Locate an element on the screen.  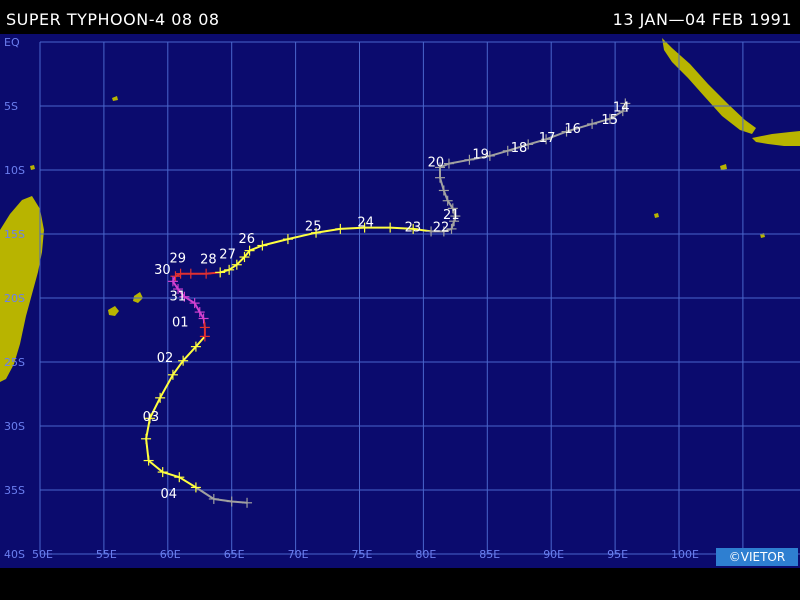
day-label-15: 15 is located at coordinates (609, 120).